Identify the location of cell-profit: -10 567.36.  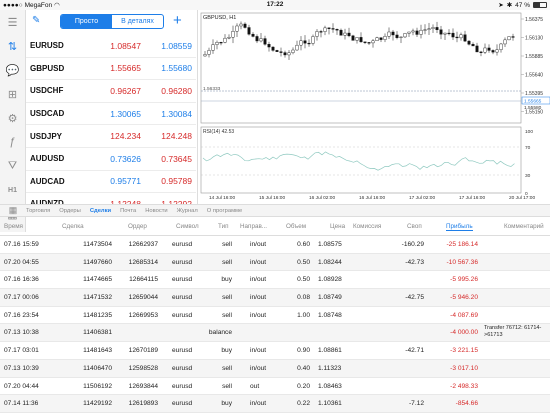
(462, 262).